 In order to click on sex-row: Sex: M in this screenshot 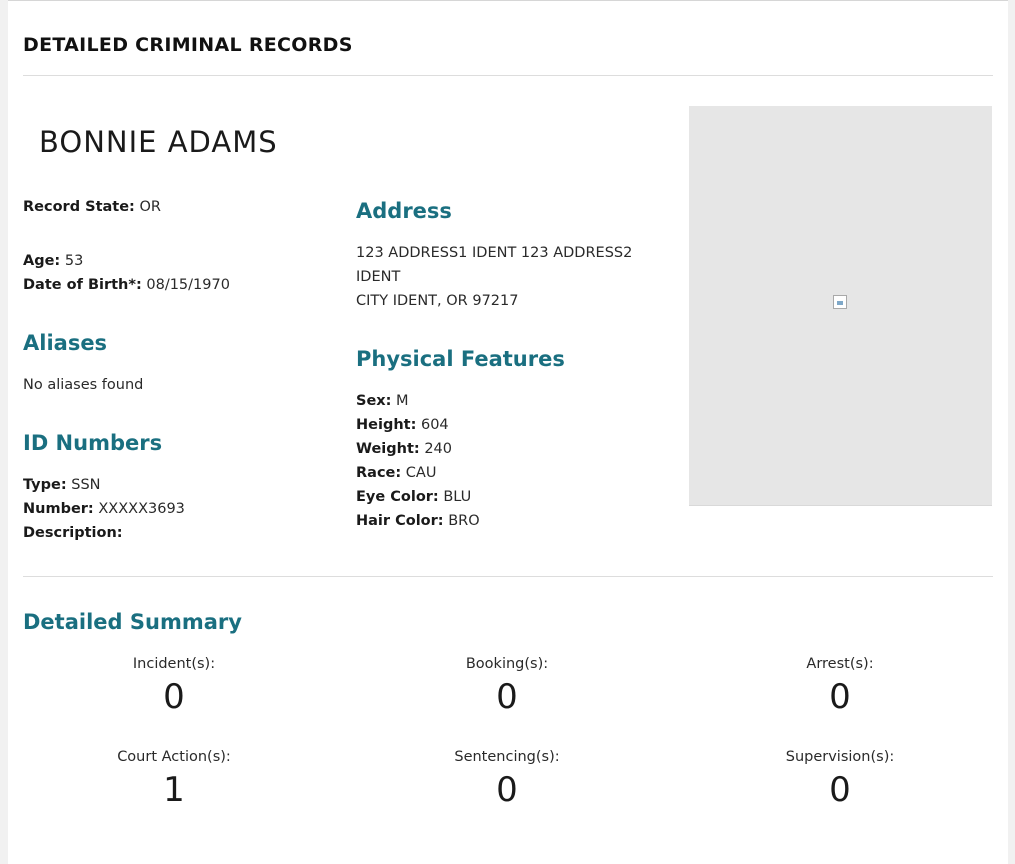, I will do `click(382, 401)`.